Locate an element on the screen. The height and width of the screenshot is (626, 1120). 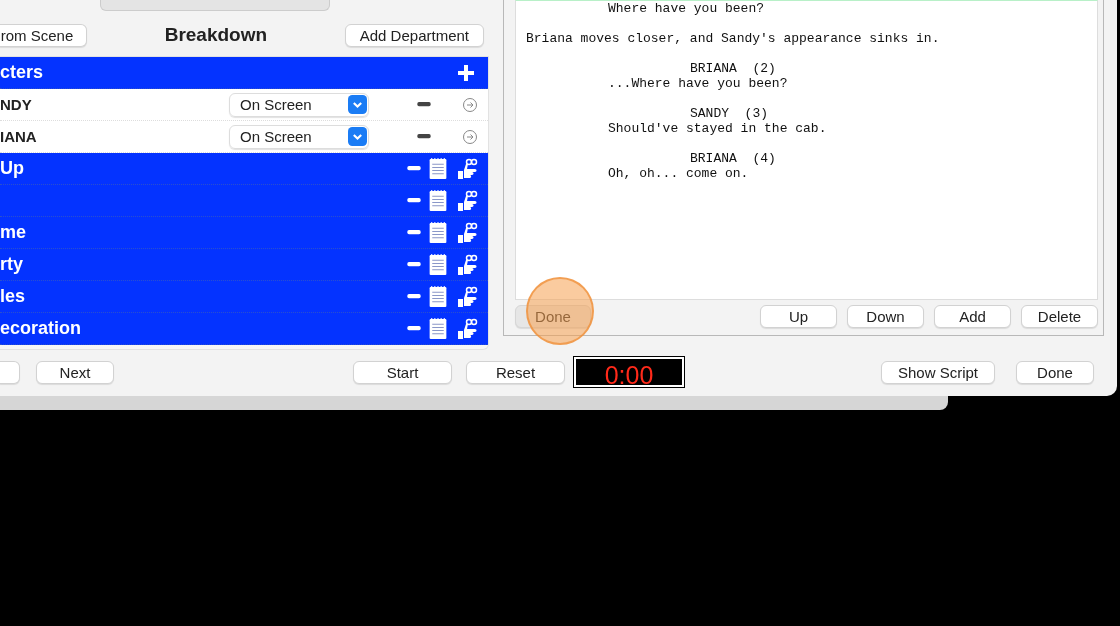
script-button: Down is located at coordinates (885, 316).